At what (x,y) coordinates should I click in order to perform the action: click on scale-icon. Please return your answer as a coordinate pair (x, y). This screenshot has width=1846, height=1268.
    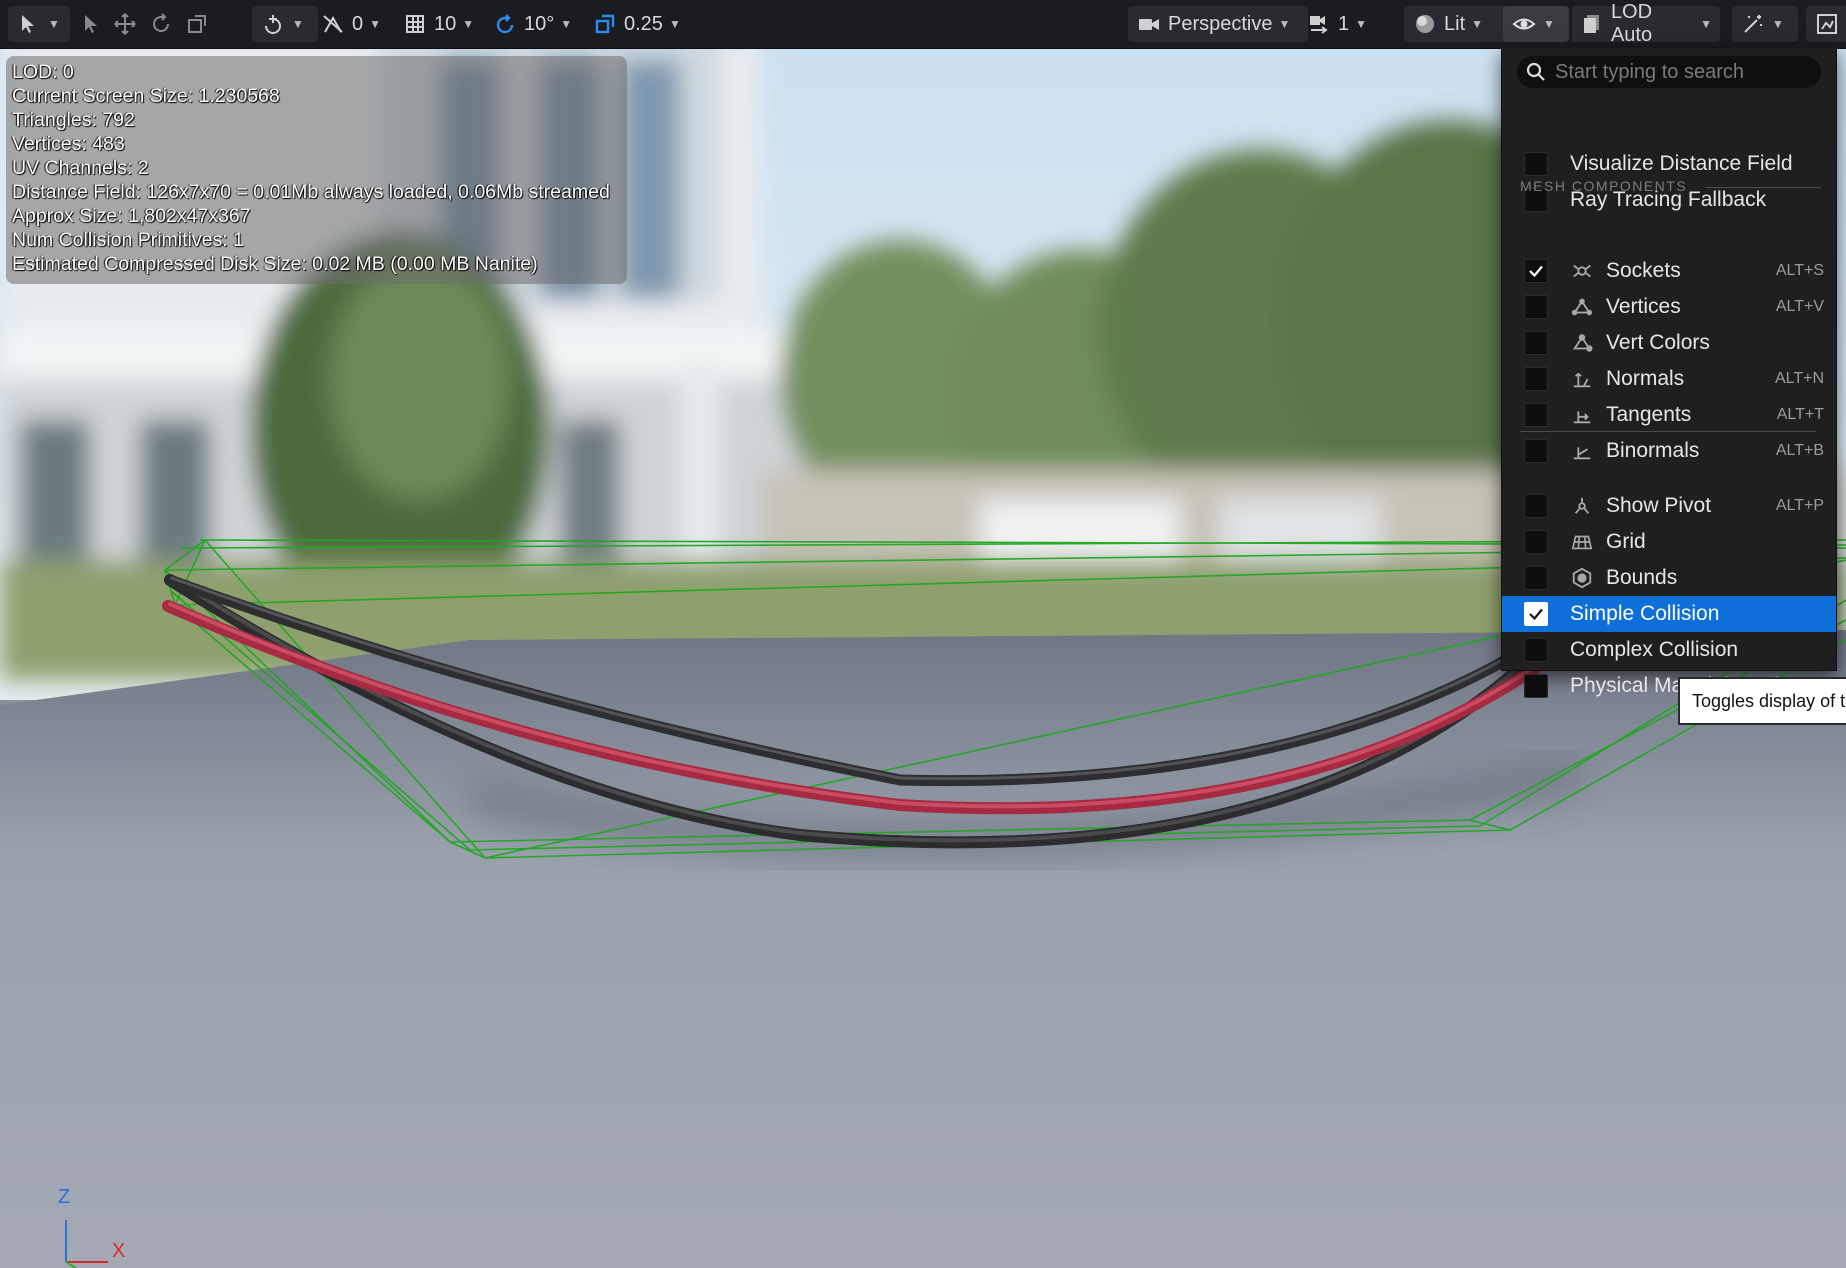
    Looking at the image, I should click on (197, 24).